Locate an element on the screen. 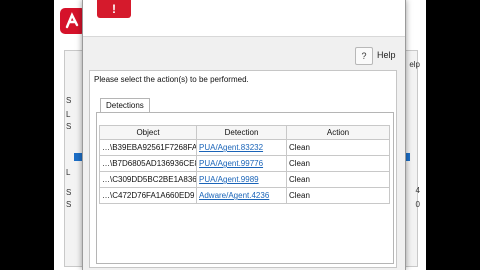 Image resolution: width=480 pixels, height=270 pixels. table-header-row: Object Detection Action is located at coordinates (244, 132).